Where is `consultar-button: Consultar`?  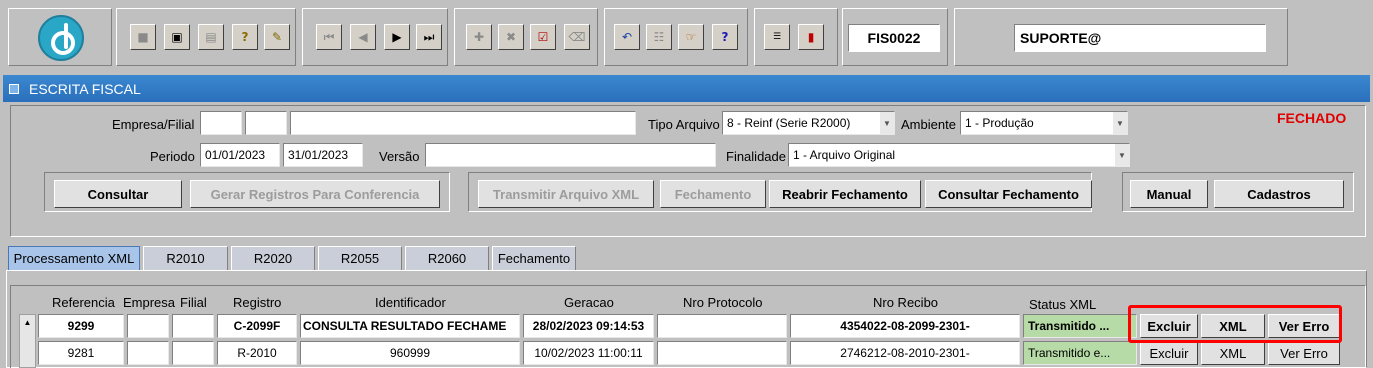 consultar-button: Consultar is located at coordinates (118, 194).